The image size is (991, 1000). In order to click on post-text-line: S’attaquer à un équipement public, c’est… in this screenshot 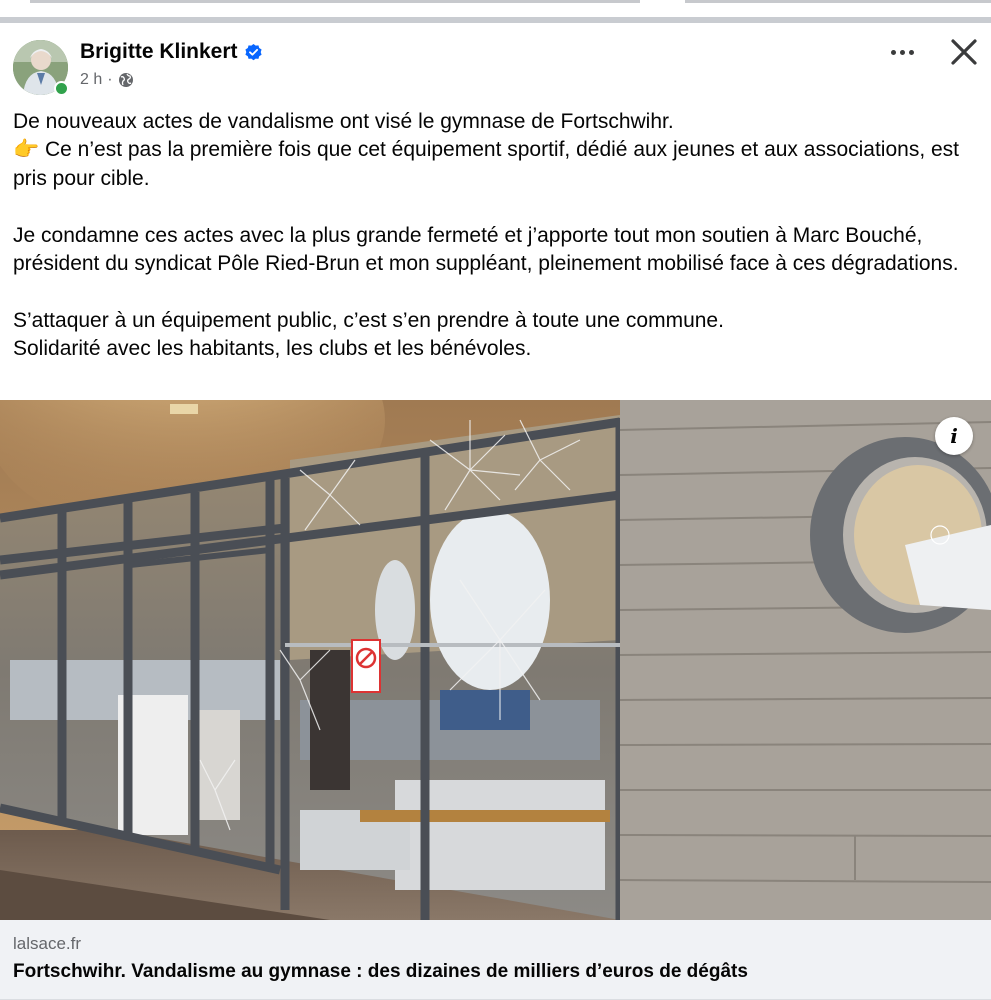, I will do `click(368, 320)`.